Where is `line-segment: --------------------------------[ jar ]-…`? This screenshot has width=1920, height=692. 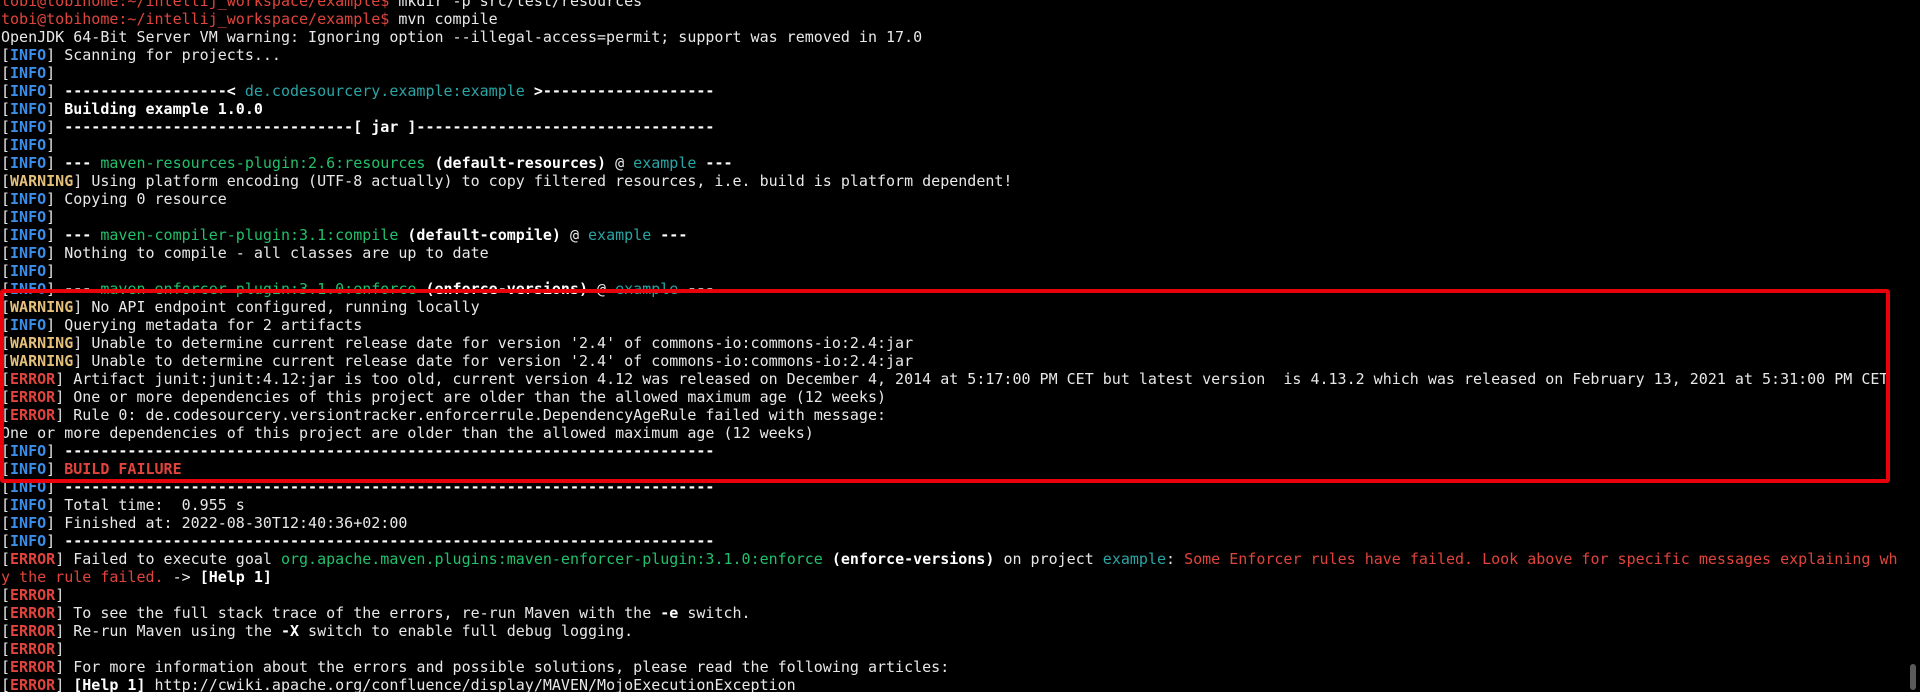
line-segment: --------------------------------[ jar ]-… is located at coordinates (389, 127).